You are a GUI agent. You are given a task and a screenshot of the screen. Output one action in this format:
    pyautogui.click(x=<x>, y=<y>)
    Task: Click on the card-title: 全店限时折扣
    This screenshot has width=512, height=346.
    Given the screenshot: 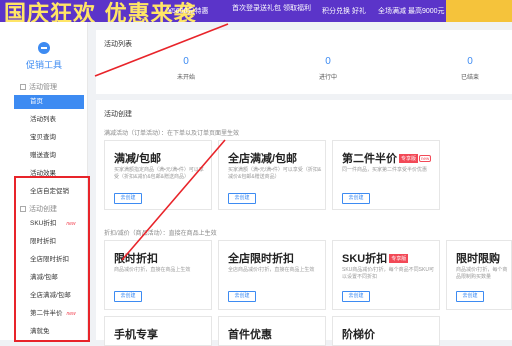 What is the action you would take?
    pyautogui.click(x=261, y=259)
    